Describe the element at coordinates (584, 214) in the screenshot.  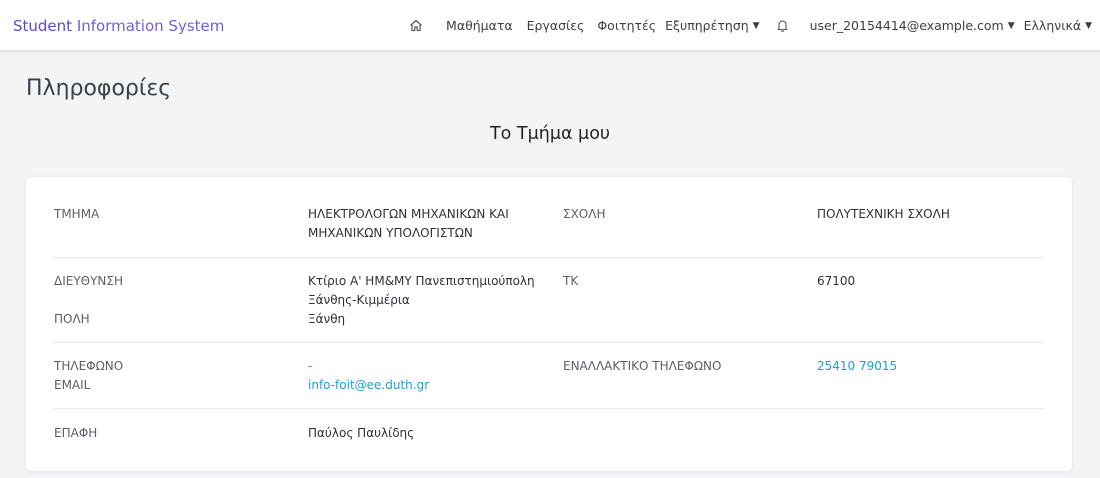
I see `school-label: ΣΧΟΛΗ` at that location.